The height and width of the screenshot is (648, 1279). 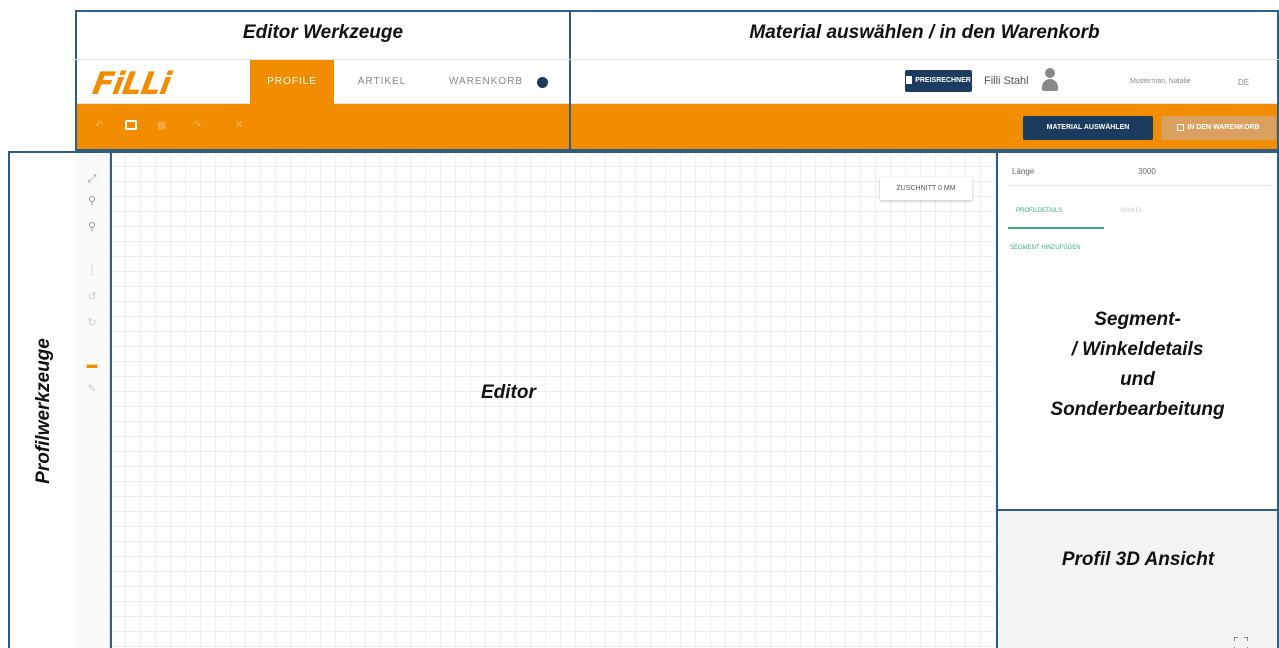 I want to click on label-editor: Editor, so click(x=508, y=392).